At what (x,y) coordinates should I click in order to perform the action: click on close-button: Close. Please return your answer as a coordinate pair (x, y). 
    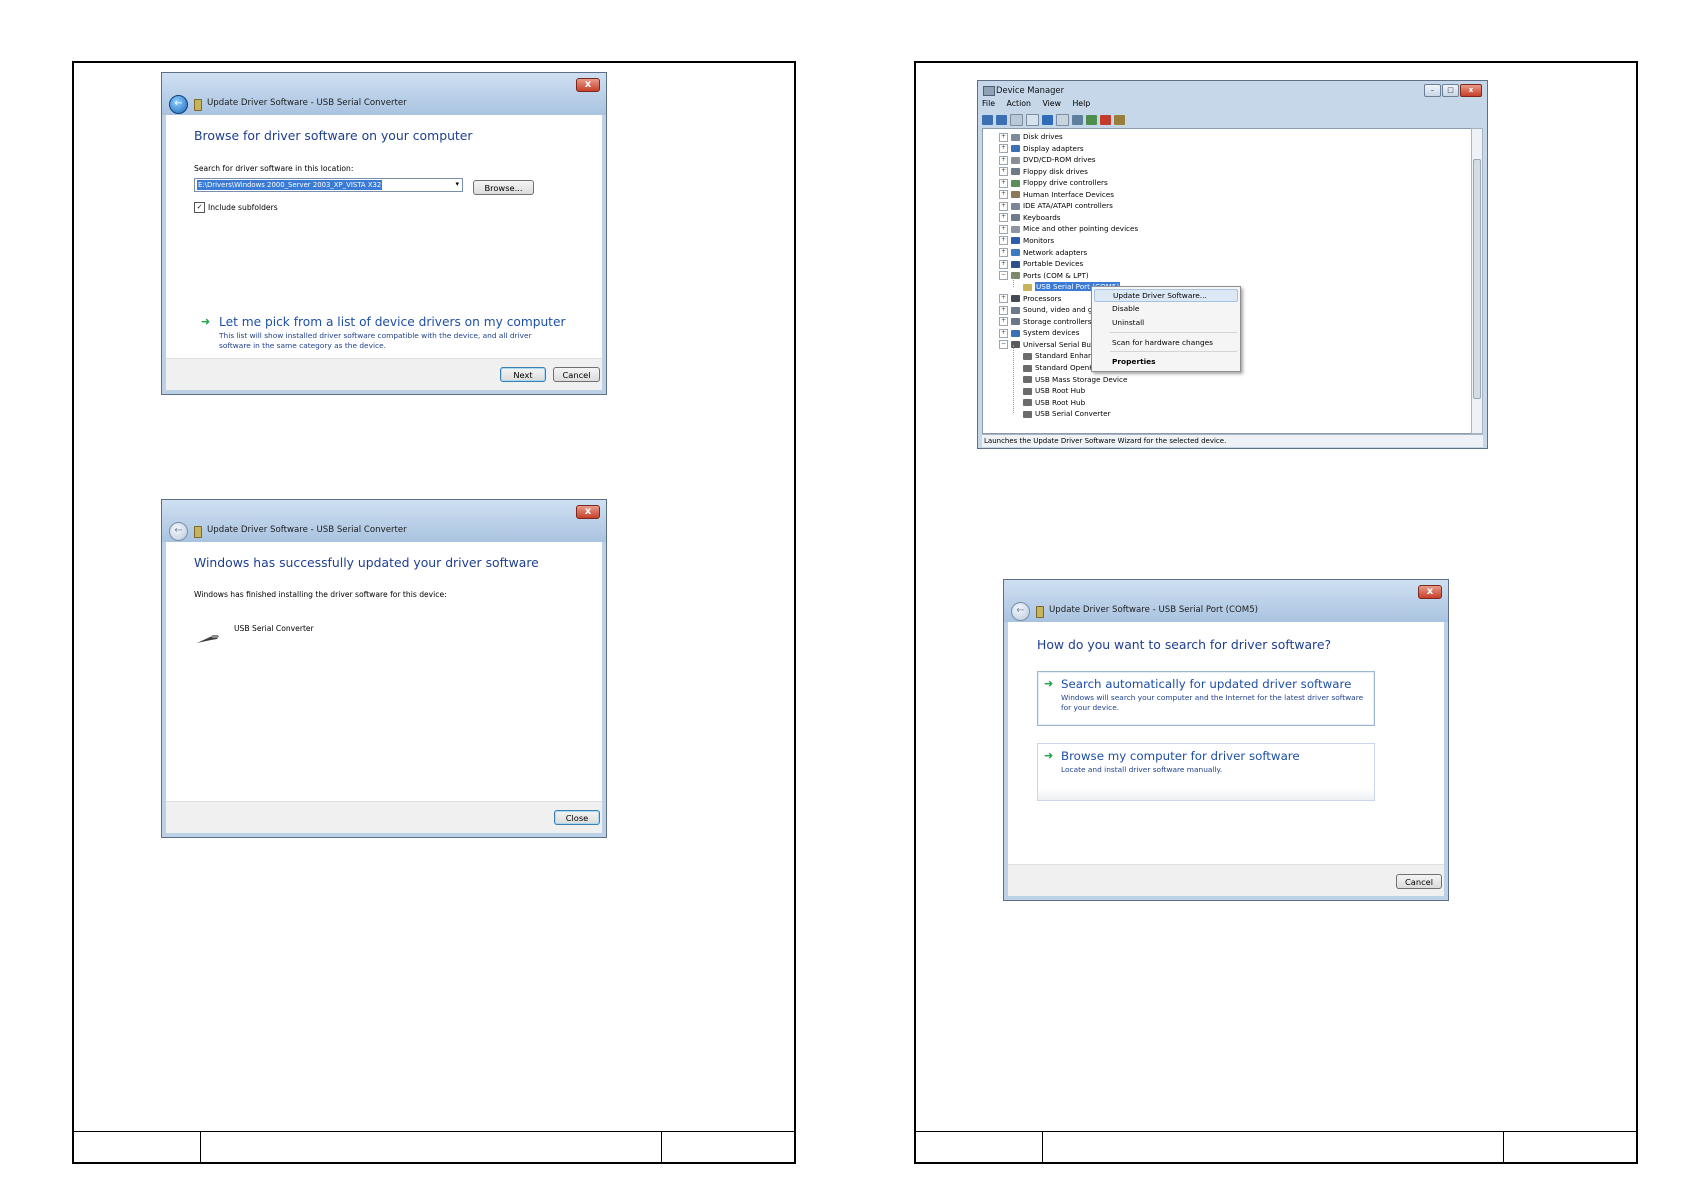
    Looking at the image, I should click on (577, 817).